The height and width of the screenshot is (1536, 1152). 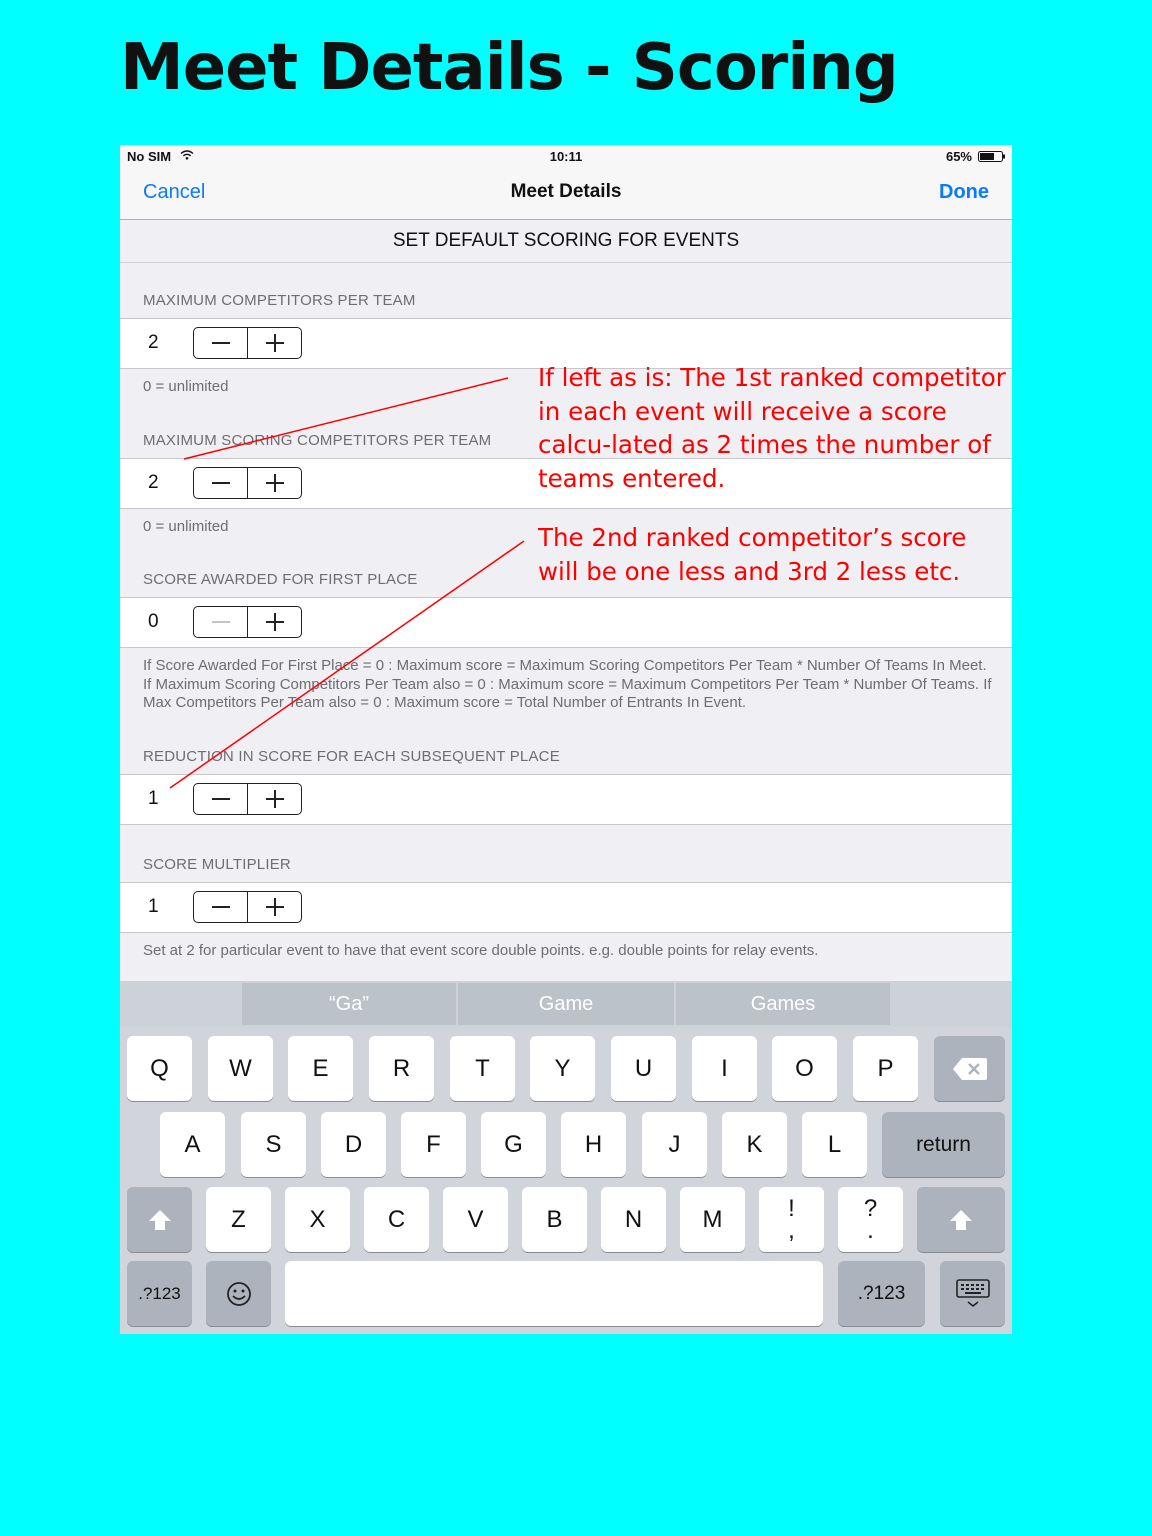 I want to click on key-exclaim-comma: ! ,, so click(x=791, y=1219).